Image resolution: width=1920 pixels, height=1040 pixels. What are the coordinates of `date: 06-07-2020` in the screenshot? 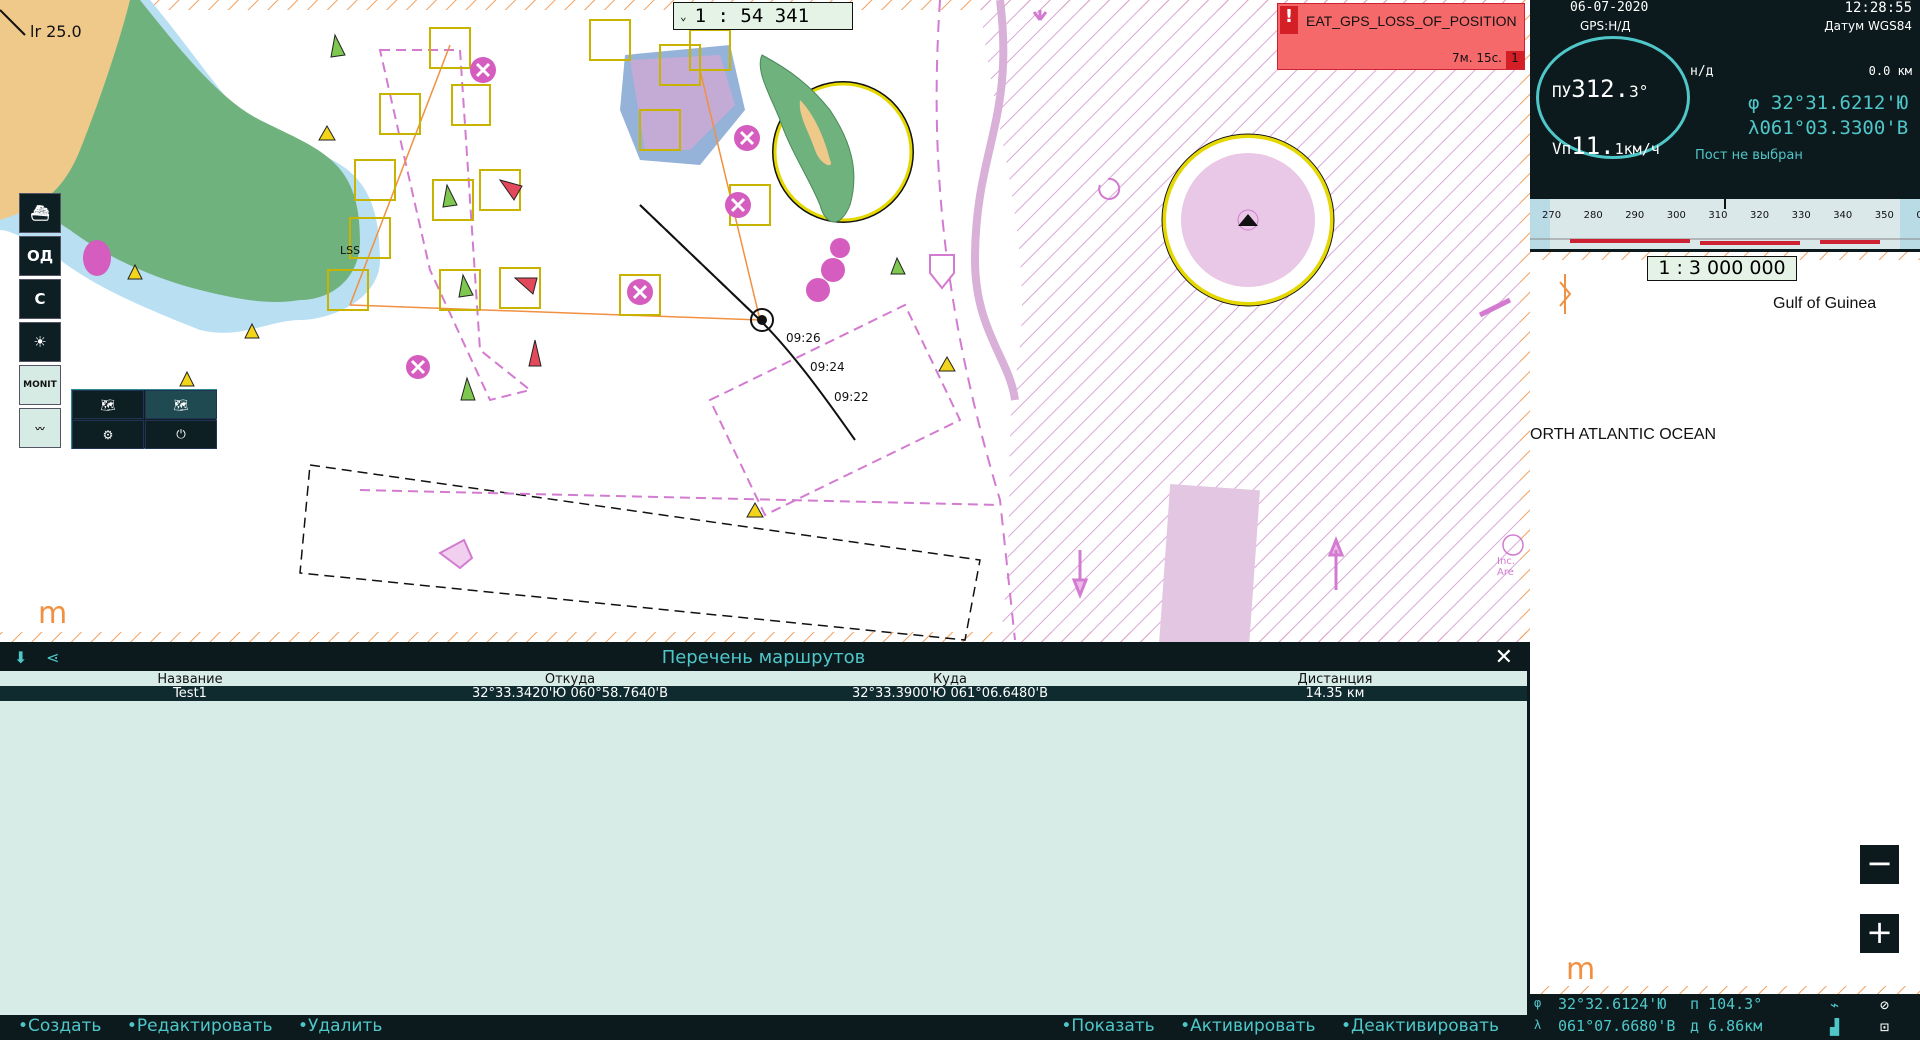 It's located at (1609, 7).